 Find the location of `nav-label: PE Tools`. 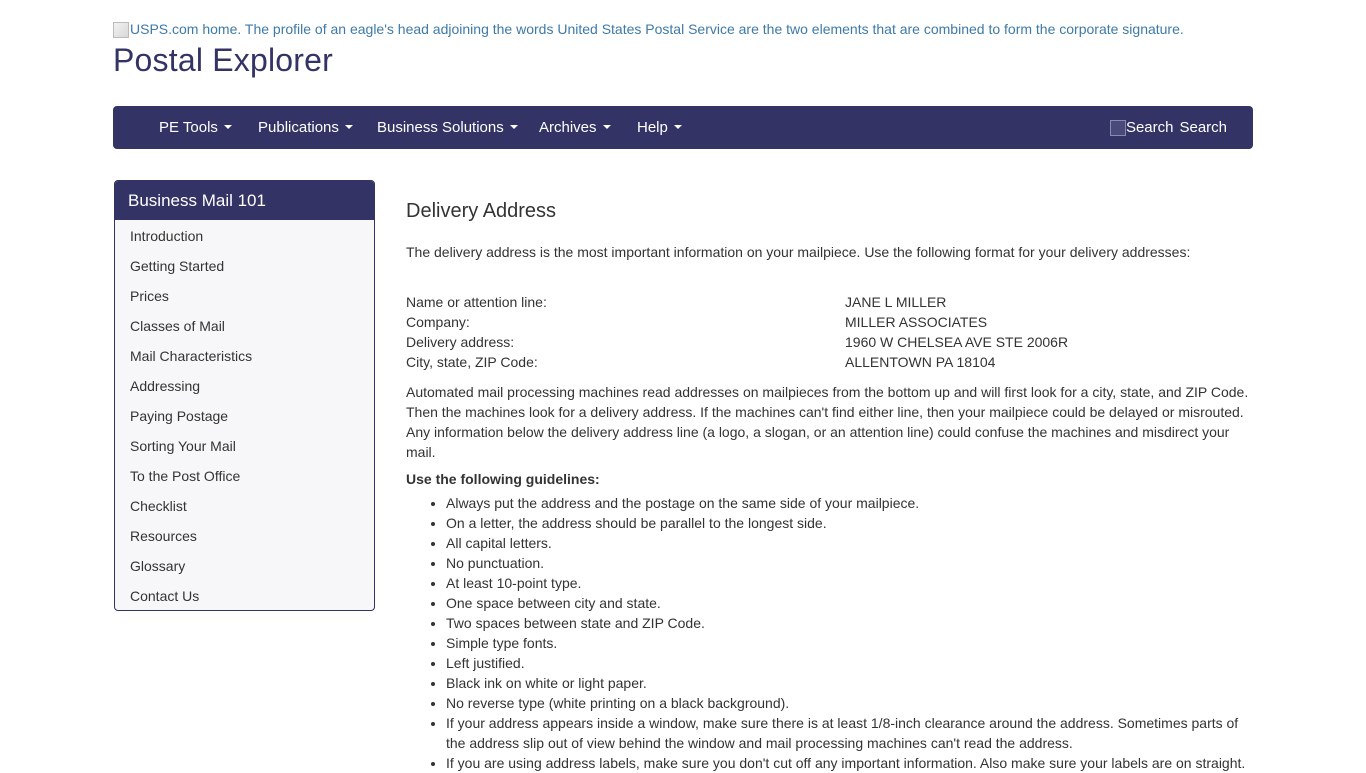

nav-label: PE Tools is located at coordinates (188, 127).